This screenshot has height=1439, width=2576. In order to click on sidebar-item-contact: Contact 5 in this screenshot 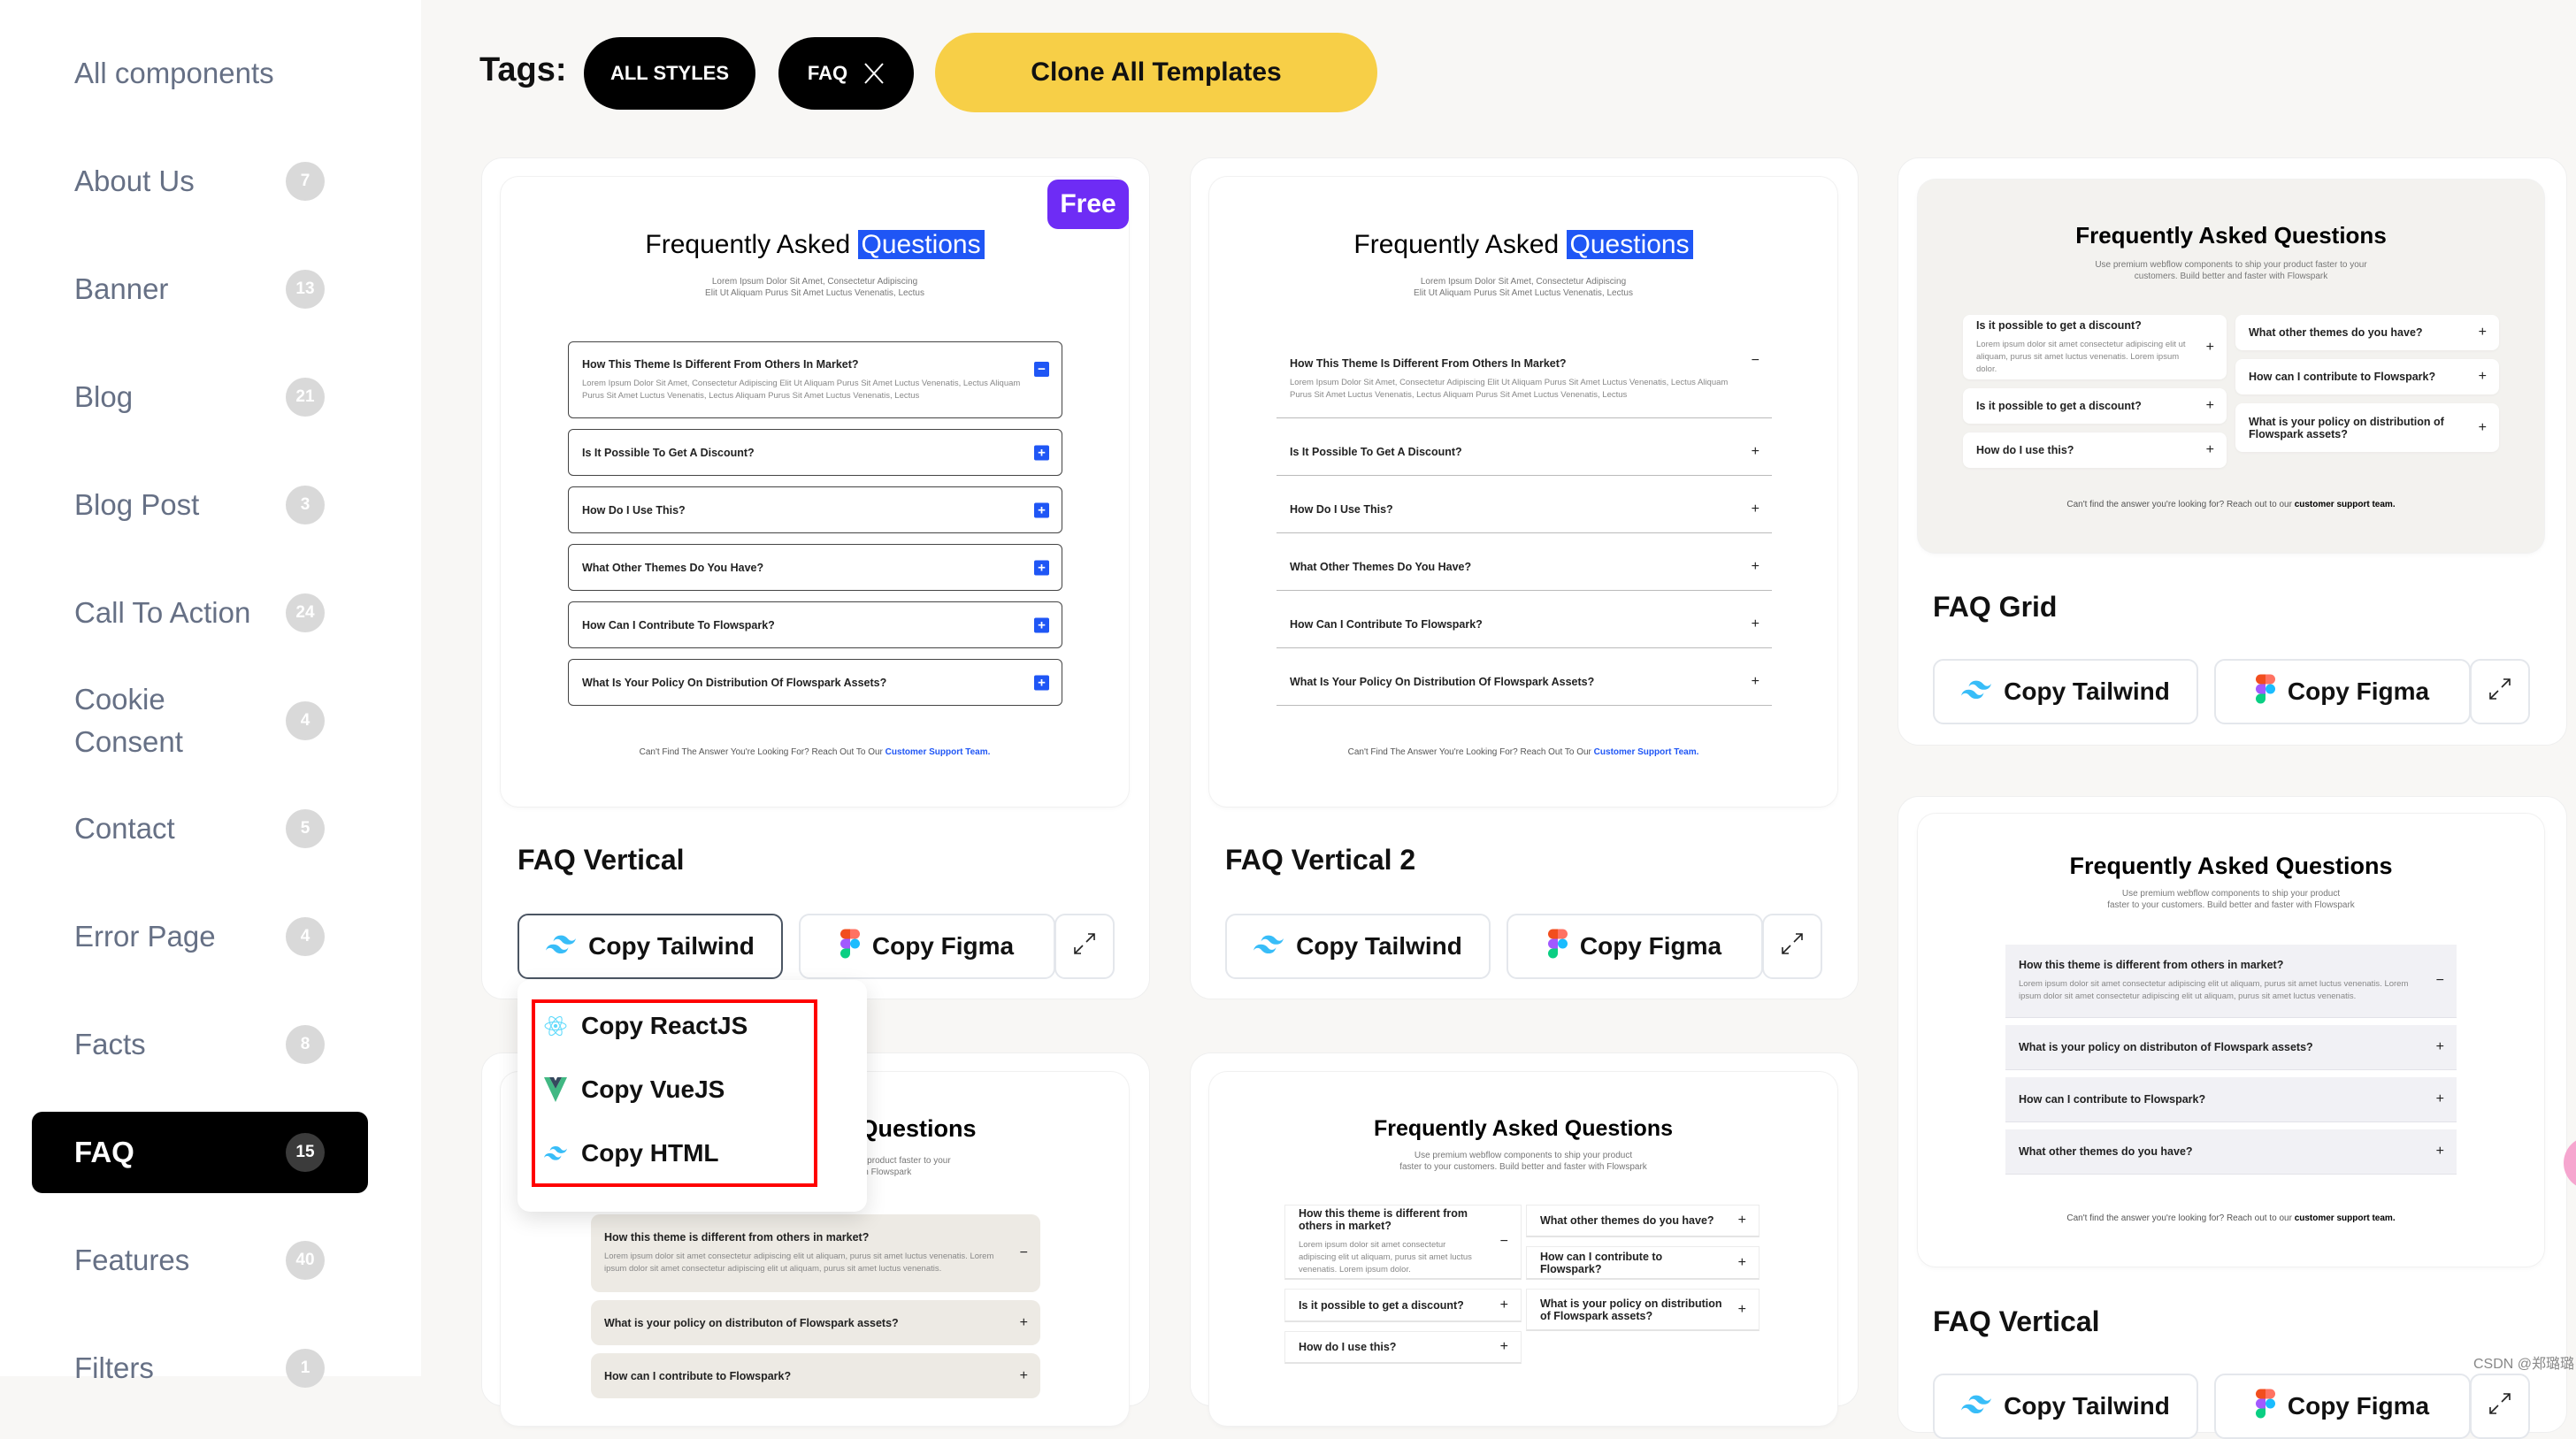, I will do `click(200, 828)`.